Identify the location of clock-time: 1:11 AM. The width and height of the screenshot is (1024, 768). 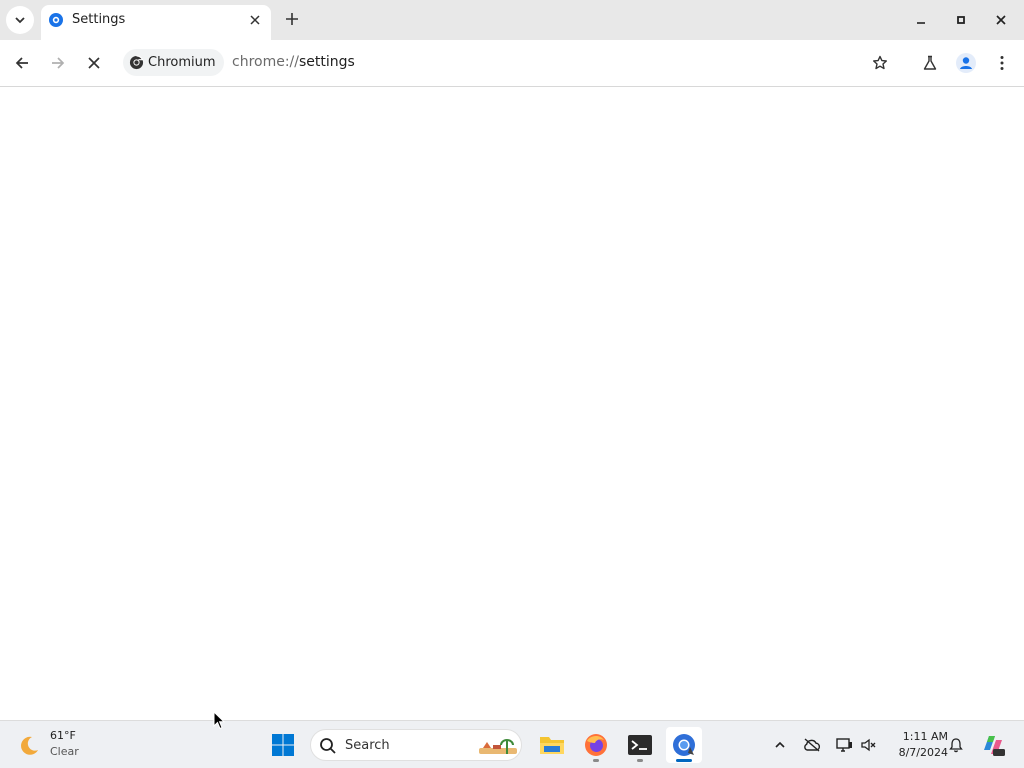
(925, 736).